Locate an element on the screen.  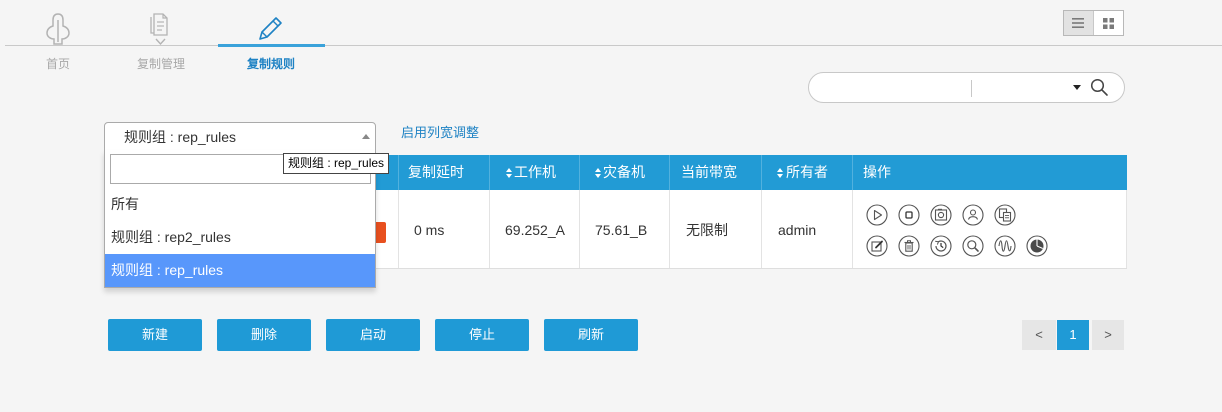
table-header-bandwidth: 当前带宽 is located at coordinates (716, 172).